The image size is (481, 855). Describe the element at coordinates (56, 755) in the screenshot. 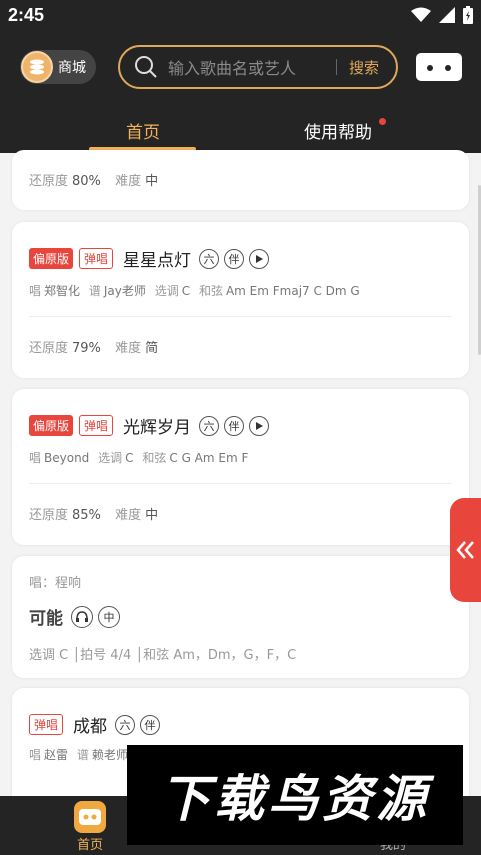

I see `singer-name: 赵雷` at that location.